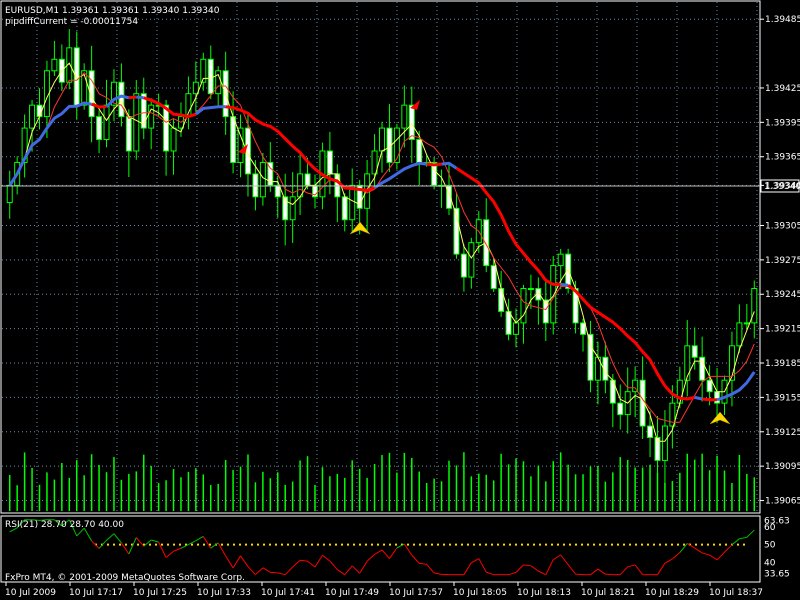 Image resolution: width=800 pixels, height=600 pixels. I want to click on price-tick-label: 1.39425, so click(782, 89).